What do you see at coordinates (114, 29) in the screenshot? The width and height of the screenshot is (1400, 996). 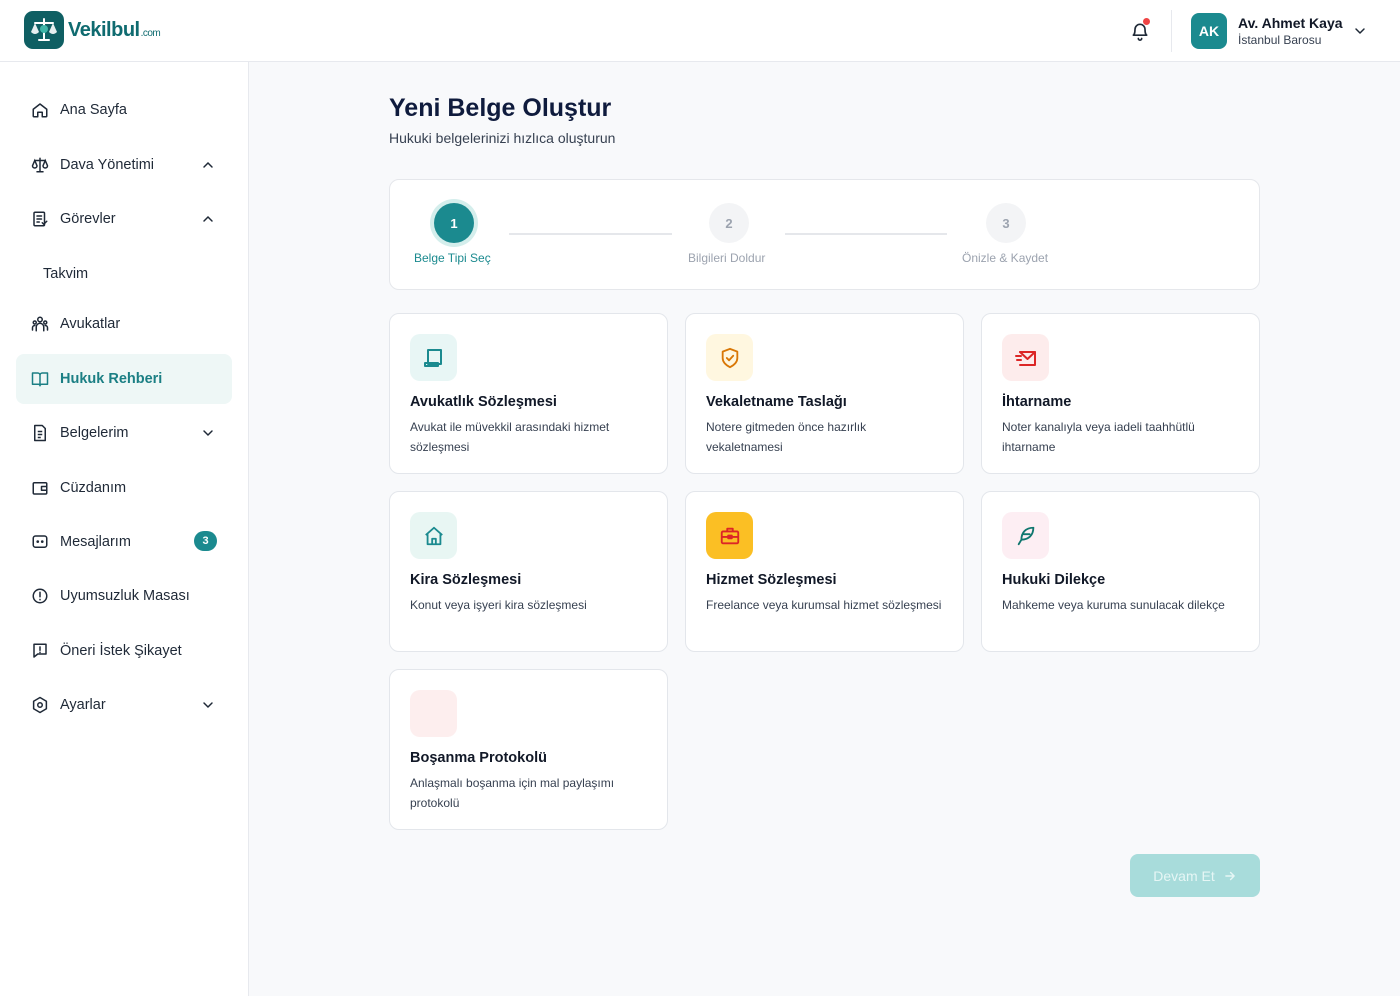 I see `logo-text: Vekilbul.com` at bounding box center [114, 29].